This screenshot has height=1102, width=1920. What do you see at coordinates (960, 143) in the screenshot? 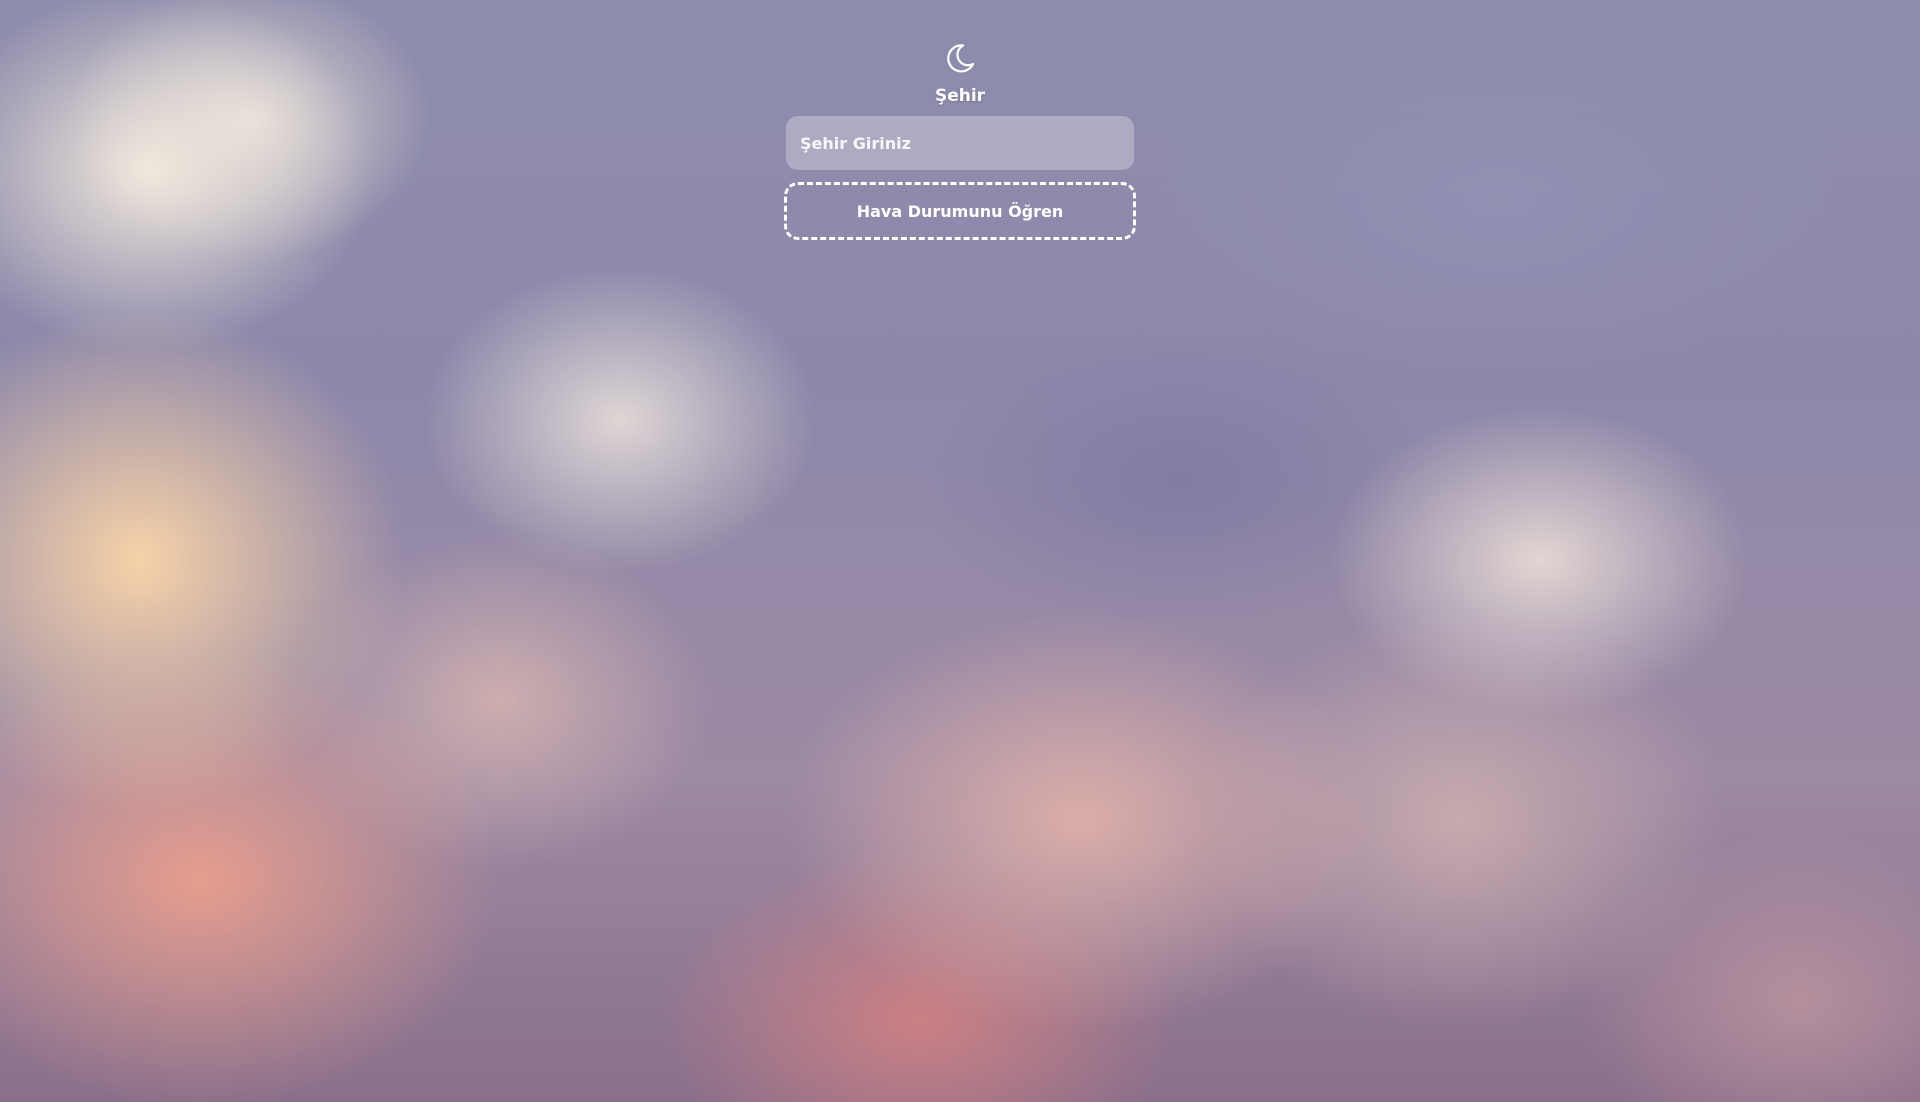
I see `city-input` at bounding box center [960, 143].